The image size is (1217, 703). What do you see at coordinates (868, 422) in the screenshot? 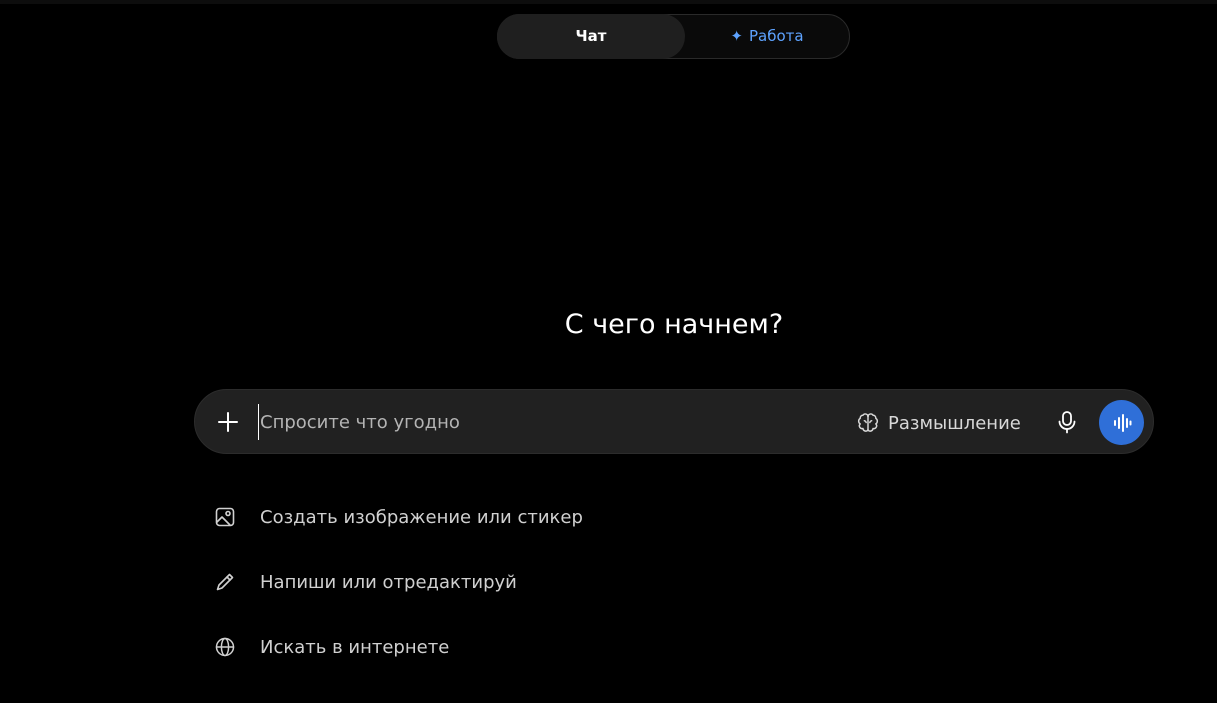
I see `brain-icon` at bounding box center [868, 422].